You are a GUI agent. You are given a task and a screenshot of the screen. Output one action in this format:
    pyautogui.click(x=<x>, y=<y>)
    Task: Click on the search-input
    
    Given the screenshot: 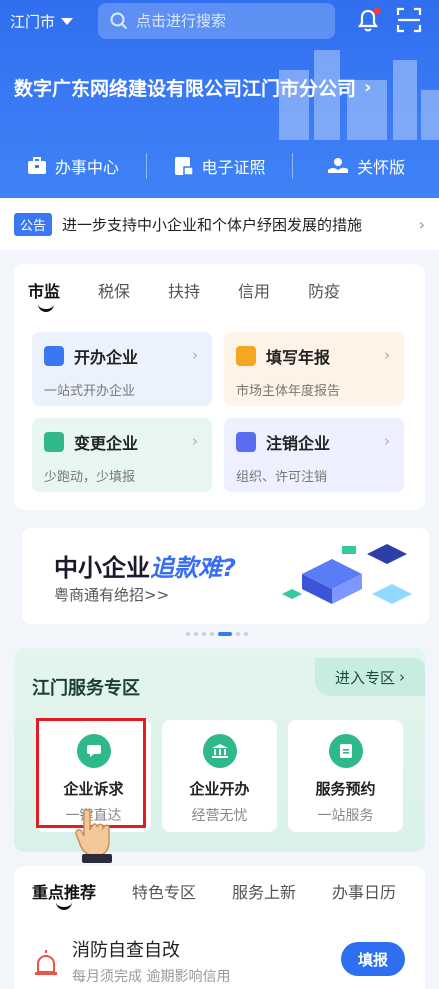 What is the action you would take?
    pyautogui.click(x=226, y=21)
    